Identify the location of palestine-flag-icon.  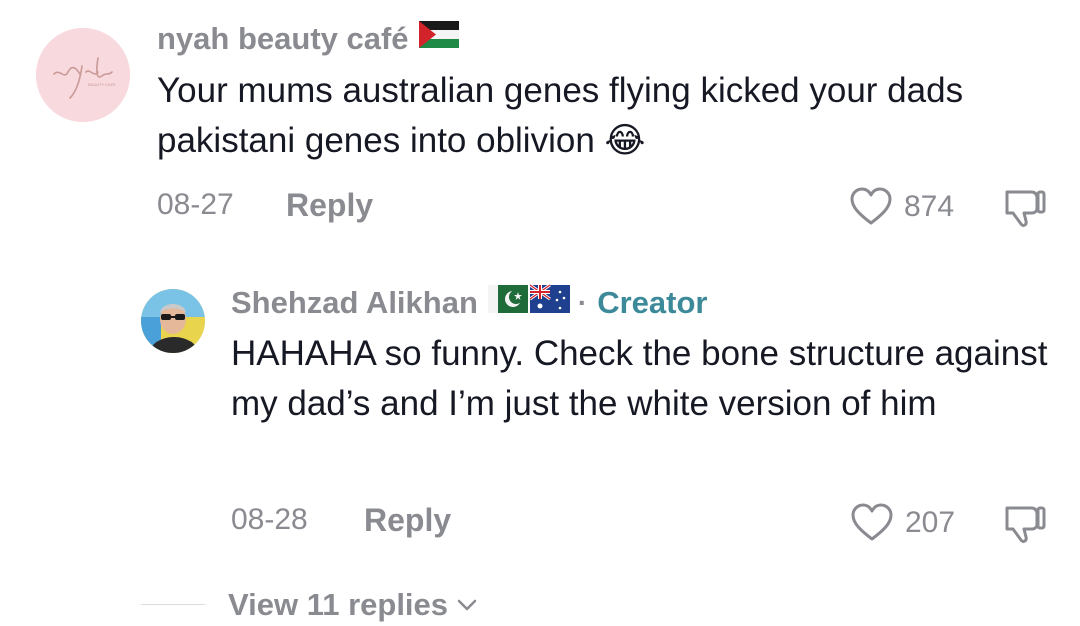
(438, 39).